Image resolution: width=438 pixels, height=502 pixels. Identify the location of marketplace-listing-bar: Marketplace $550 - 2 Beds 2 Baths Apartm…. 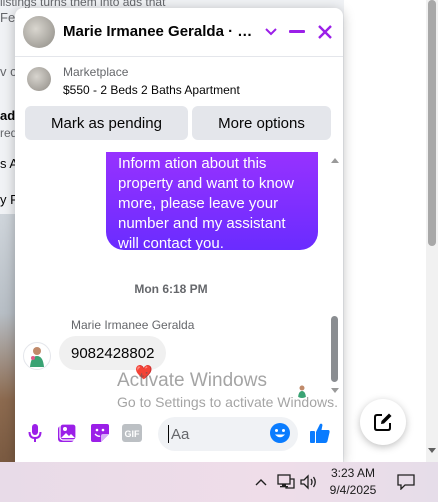
(179, 82).